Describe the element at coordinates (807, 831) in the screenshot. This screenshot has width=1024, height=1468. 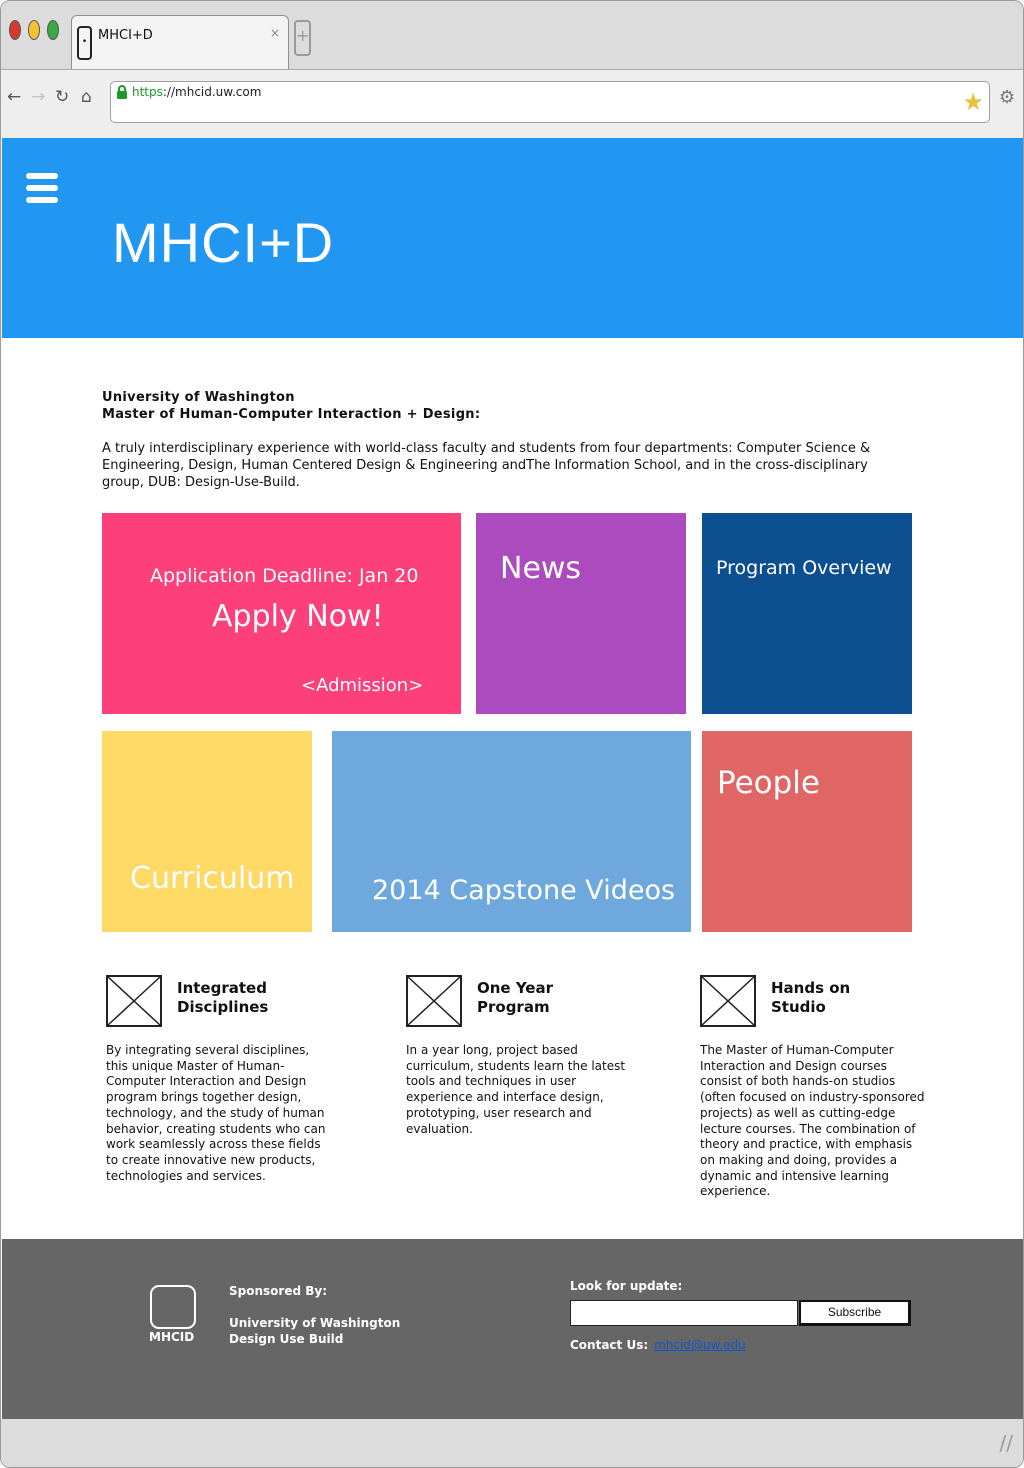
I see `people-tile: People` at that location.